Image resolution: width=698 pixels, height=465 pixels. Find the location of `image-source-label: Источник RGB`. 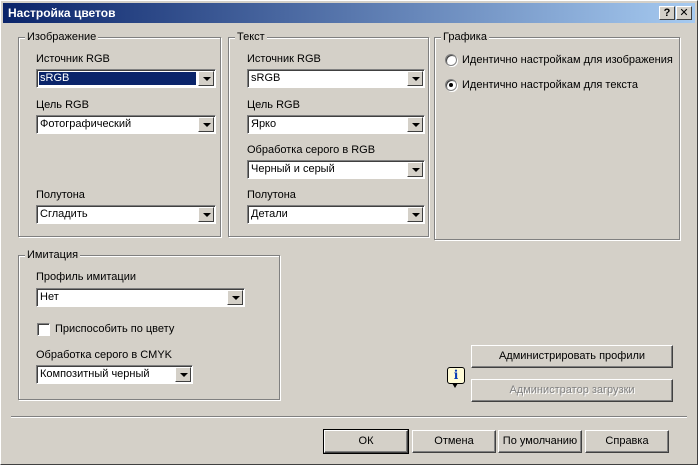

image-source-label: Источник RGB is located at coordinates (73, 59).